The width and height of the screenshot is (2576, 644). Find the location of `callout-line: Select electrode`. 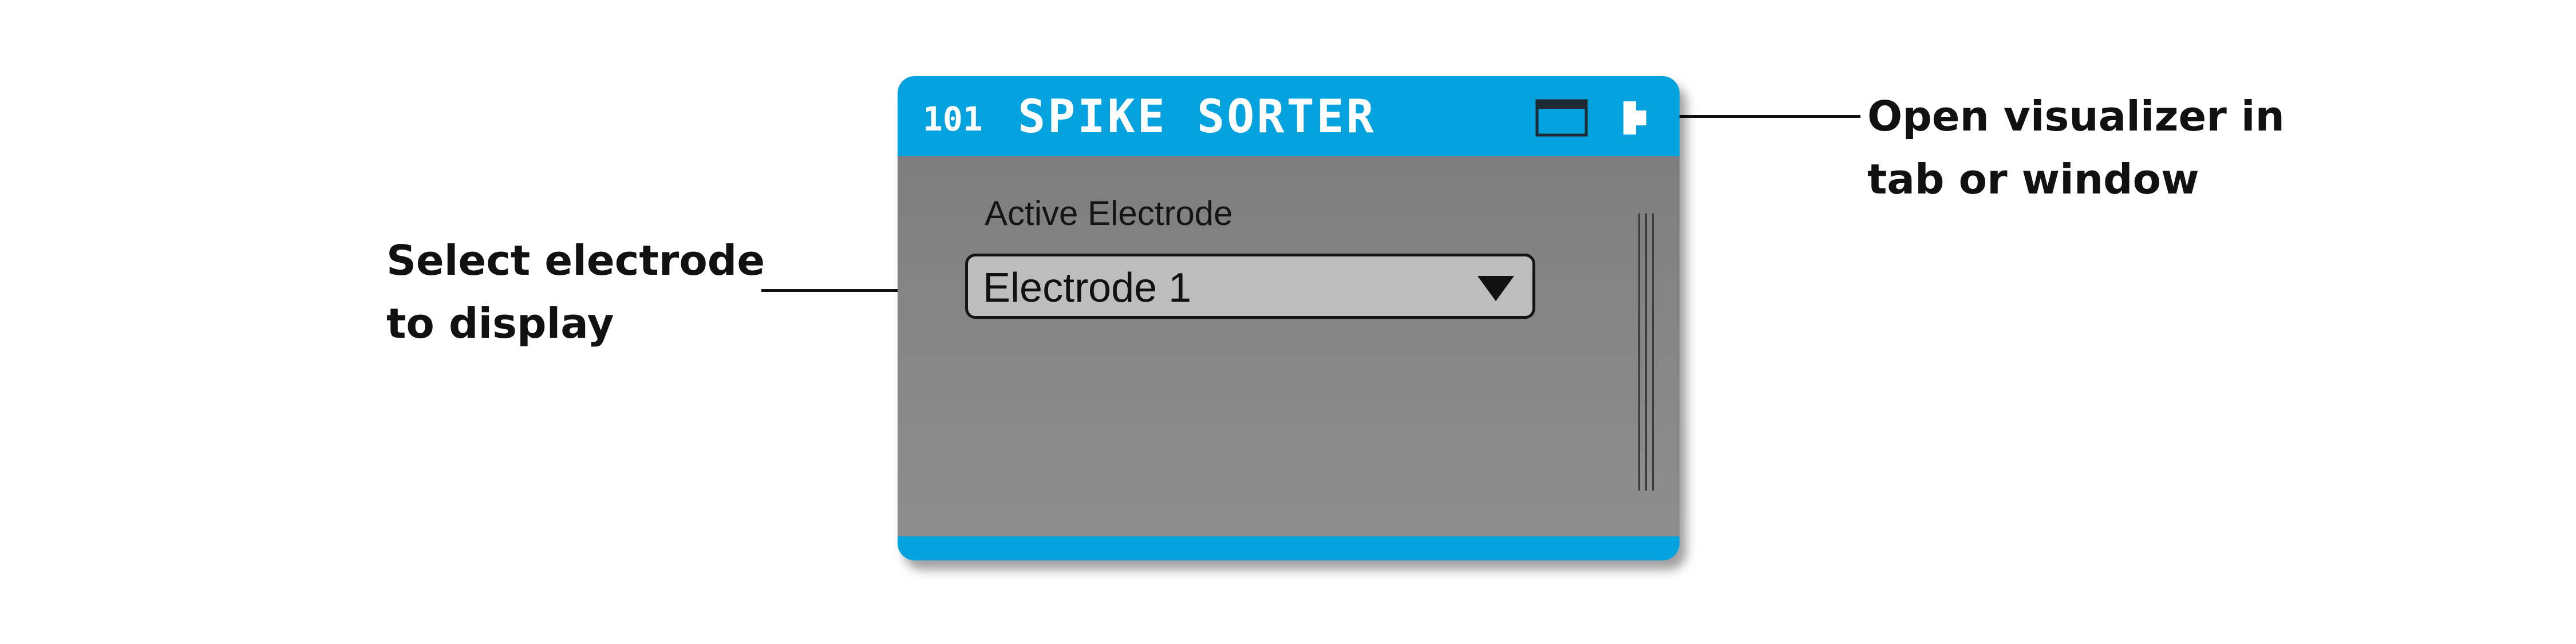

callout-line: Select electrode is located at coordinates (575, 260).